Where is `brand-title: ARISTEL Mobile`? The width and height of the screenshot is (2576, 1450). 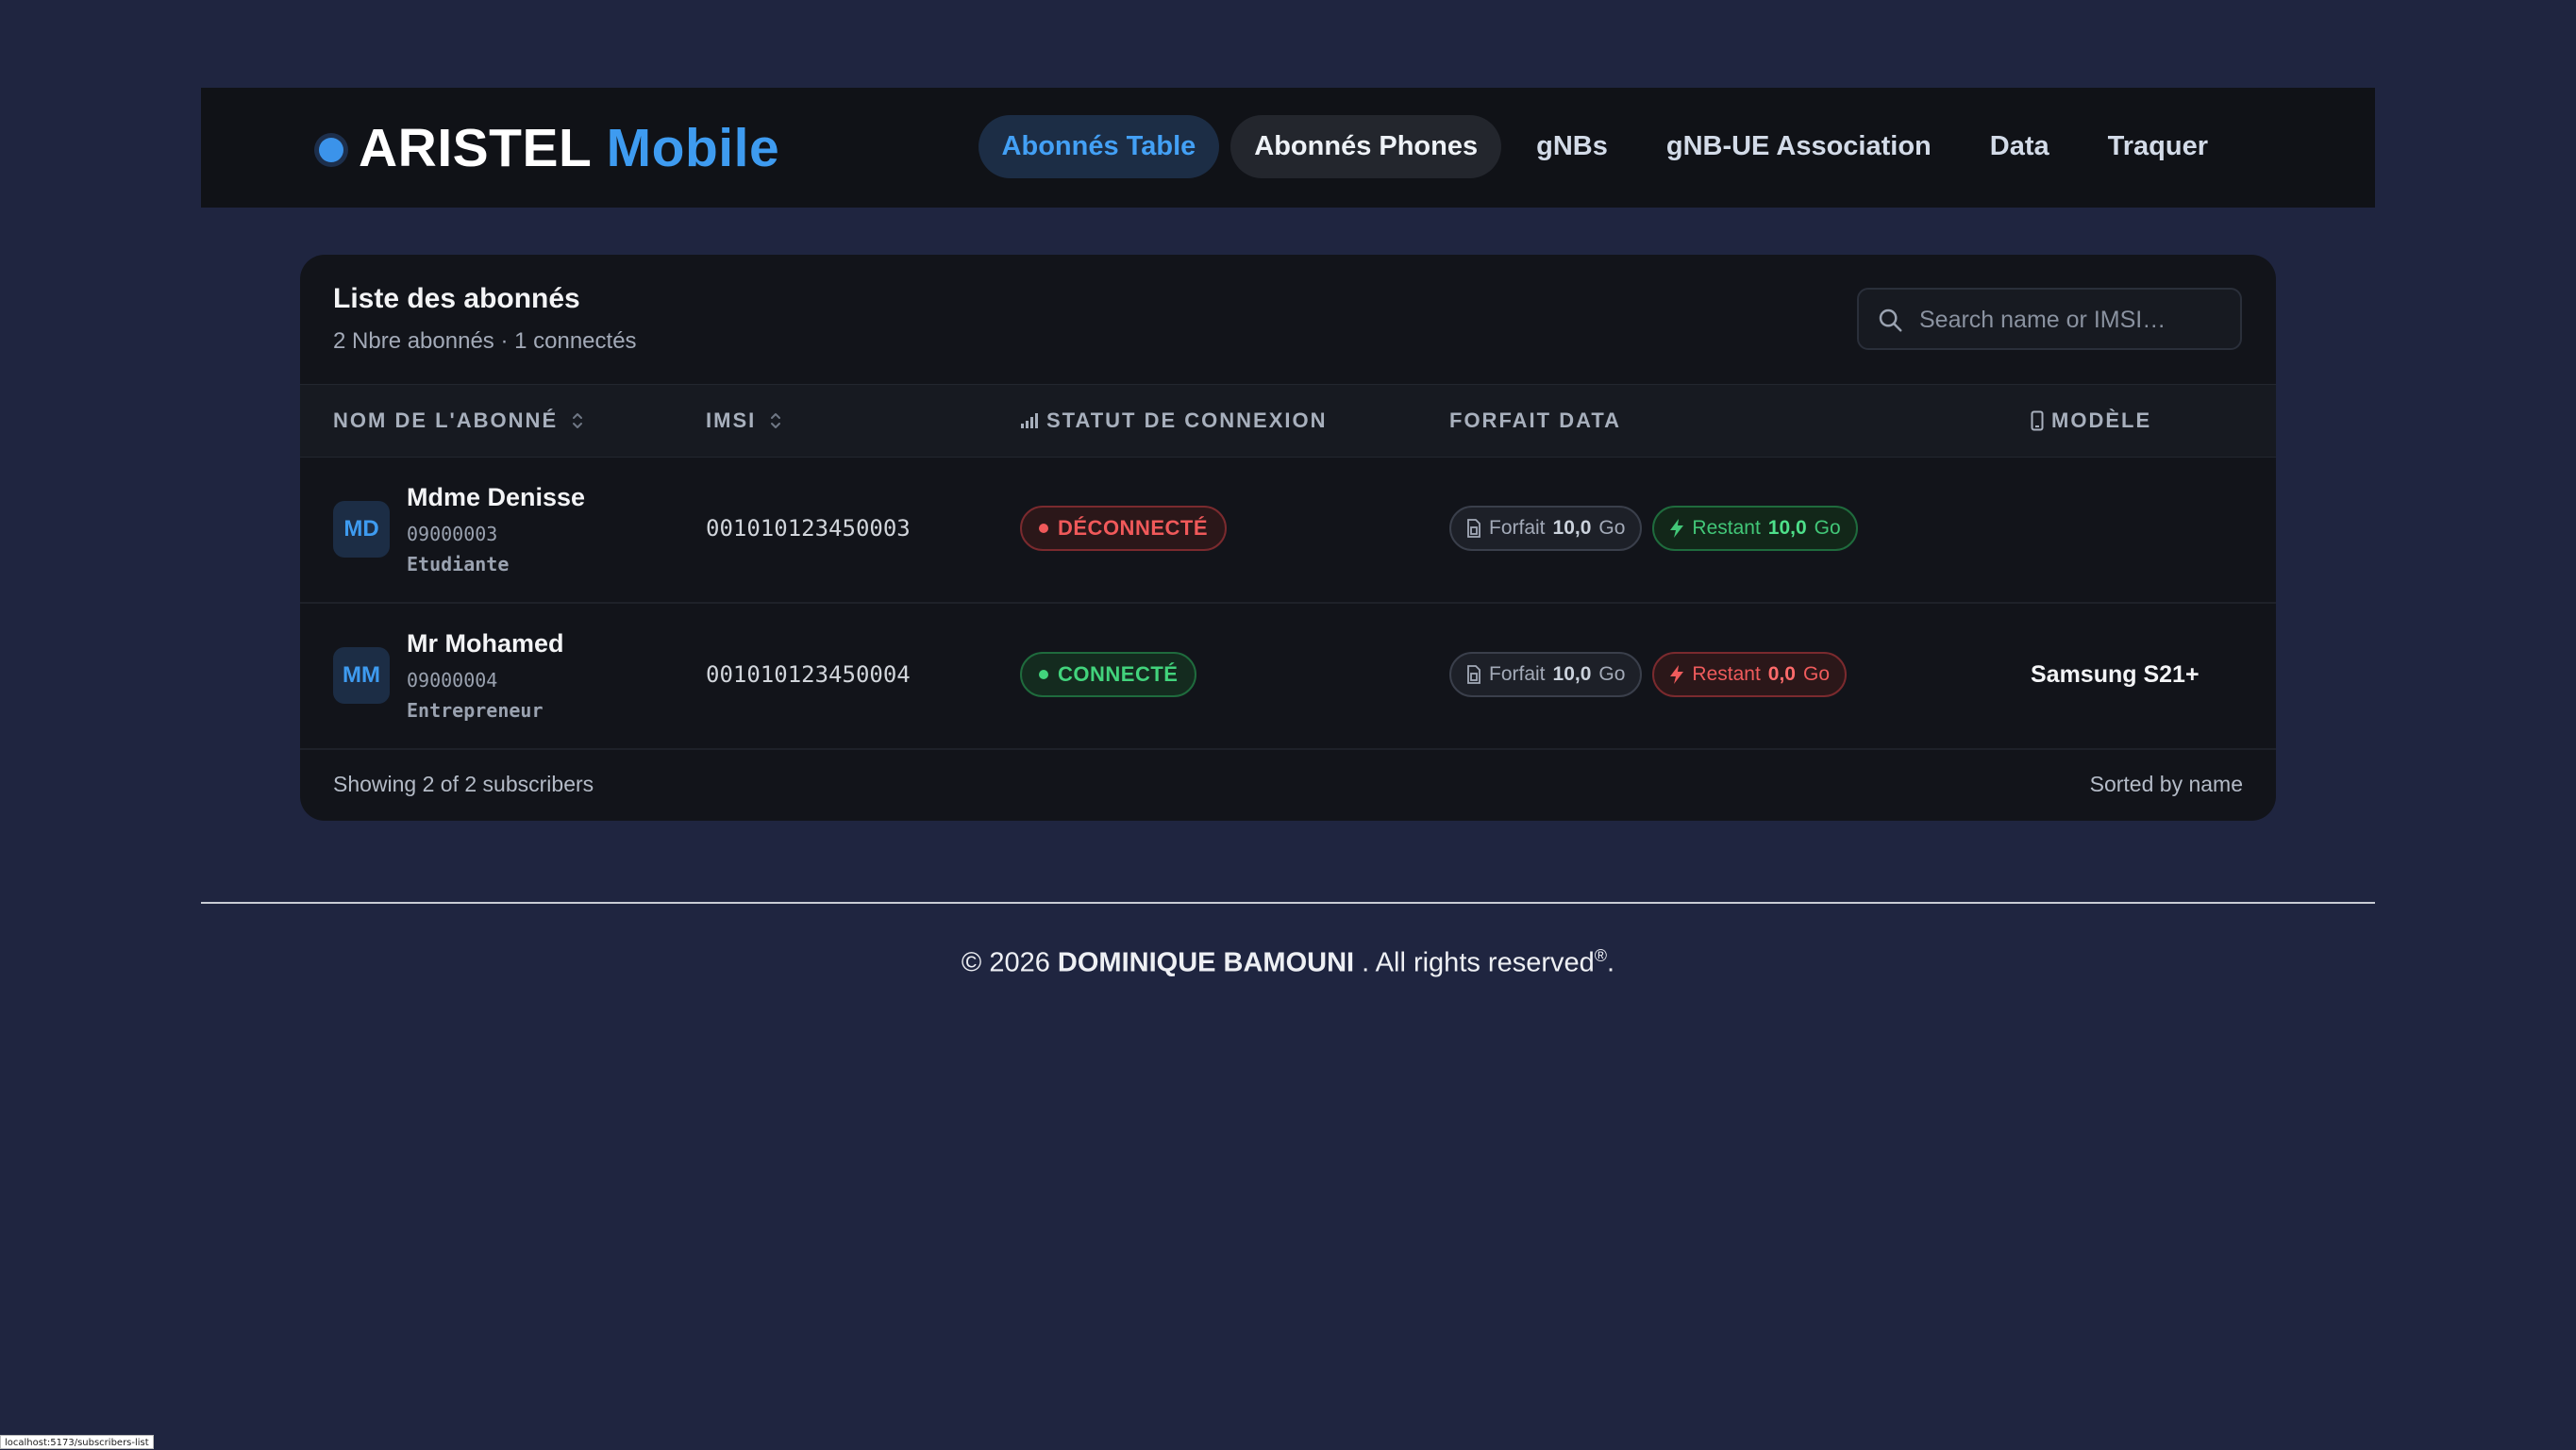 brand-title: ARISTEL Mobile is located at coordinates (569, 148).